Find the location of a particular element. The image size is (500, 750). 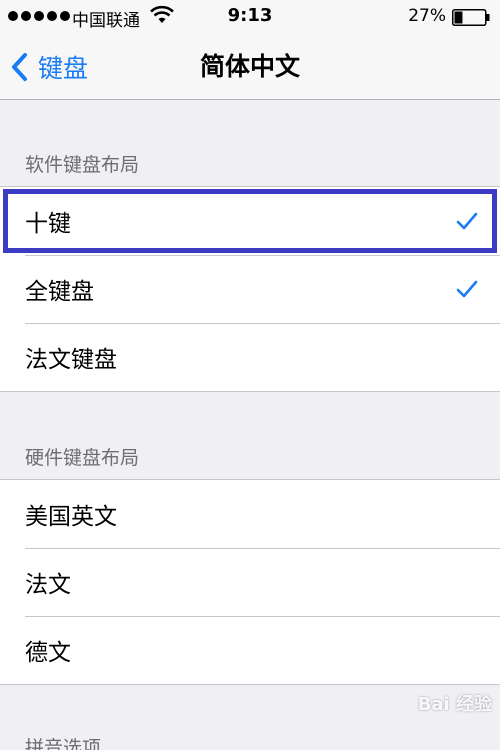

list-item-label: 十键 is located at coordinates (48, 224).